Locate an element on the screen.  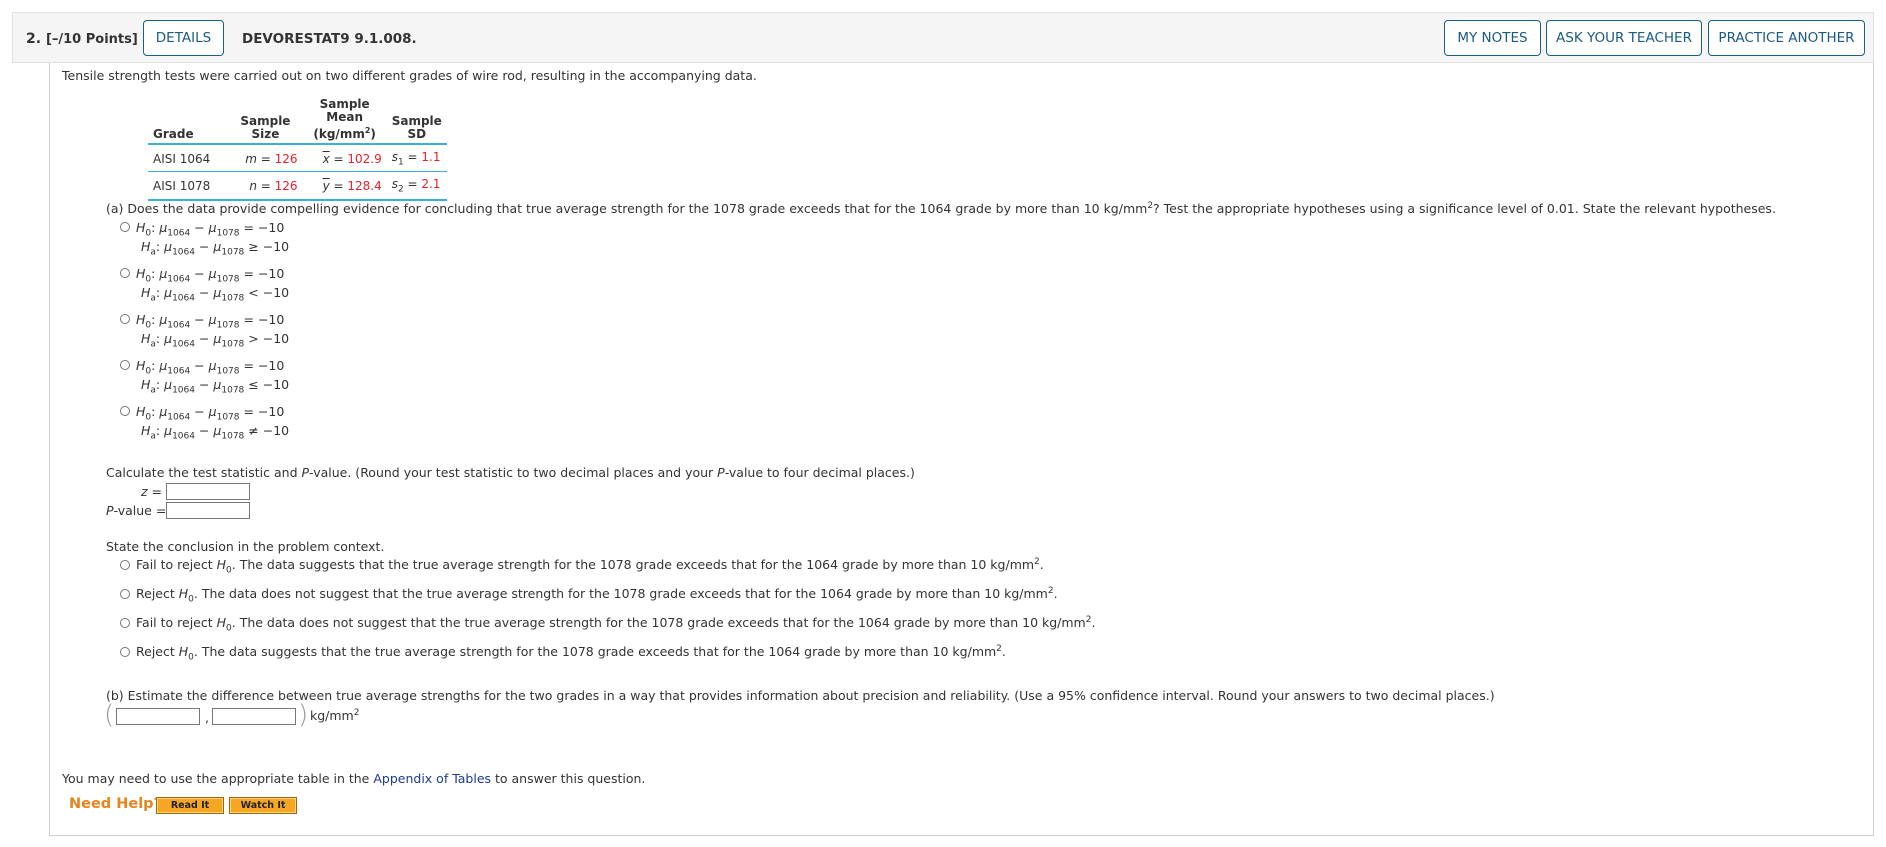
details-button: DETAILS is located at coordinates (183, 38).